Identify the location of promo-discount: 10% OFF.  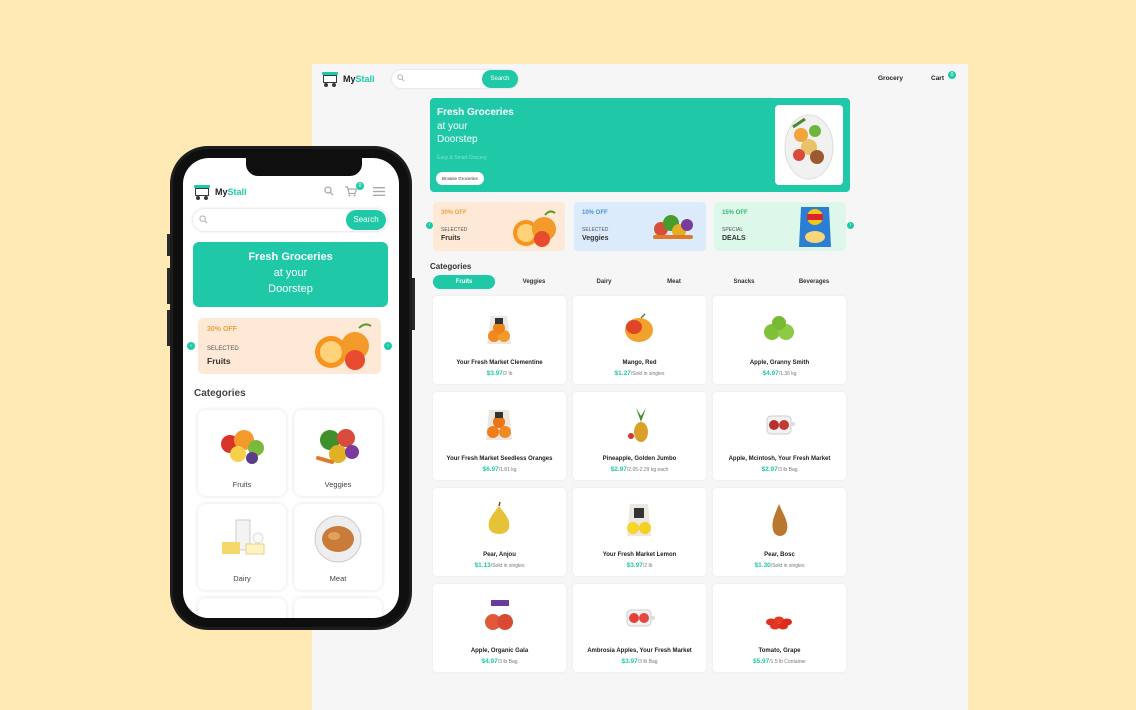
(595, 213).